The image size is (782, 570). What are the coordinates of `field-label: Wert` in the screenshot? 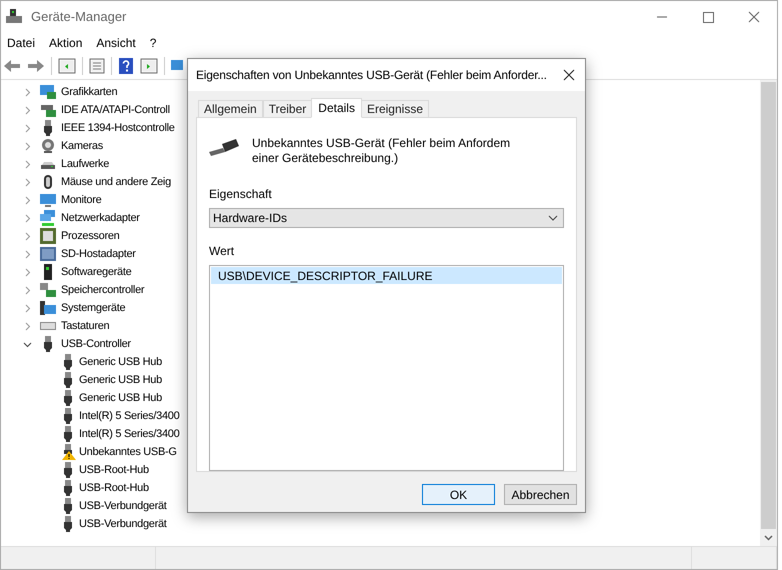 It's located at (222, 251).